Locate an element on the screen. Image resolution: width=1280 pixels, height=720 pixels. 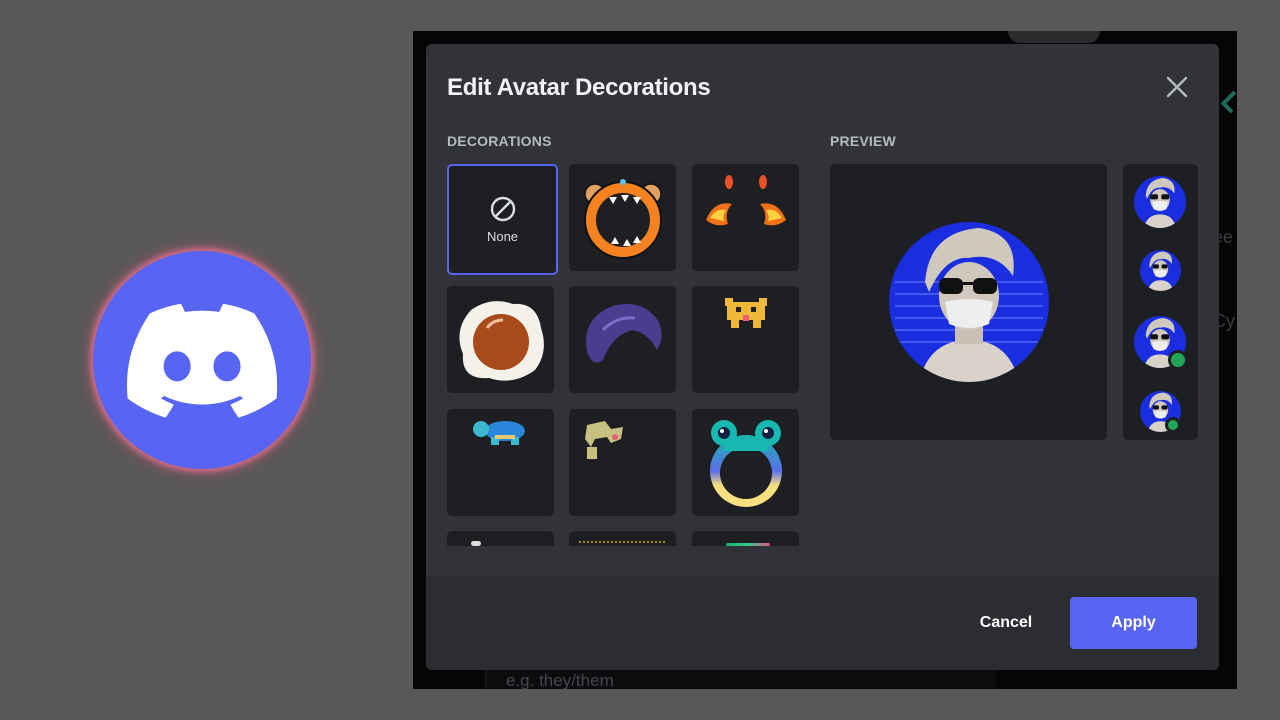
decoration-fried-egg is located at coordinates (500, 339).